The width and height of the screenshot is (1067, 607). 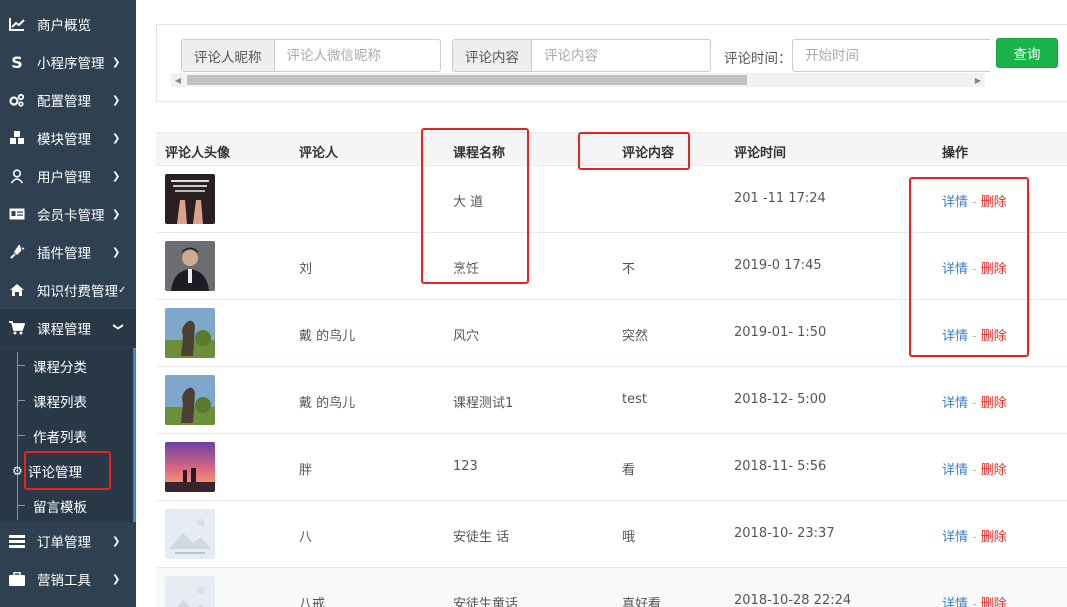 I want to click on nav-item-knowledge: 知识付费管理 ✓, so click(x=68, y=290).